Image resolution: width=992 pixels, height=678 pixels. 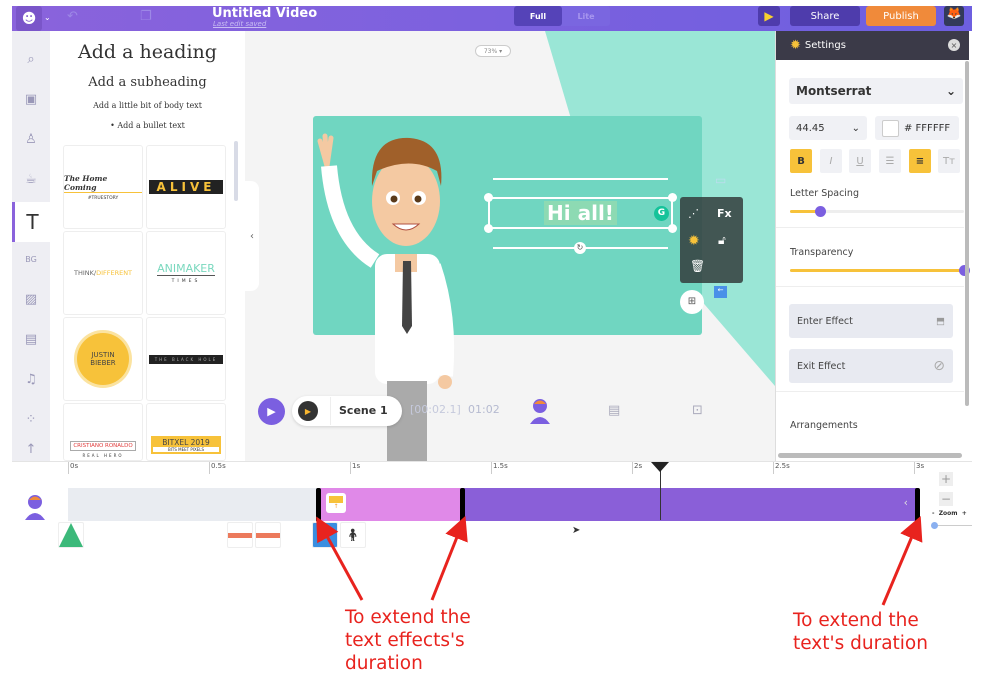 I want to click on annotation-effect-duration: To extend the text effects's duration, so click(x=408, y=640).